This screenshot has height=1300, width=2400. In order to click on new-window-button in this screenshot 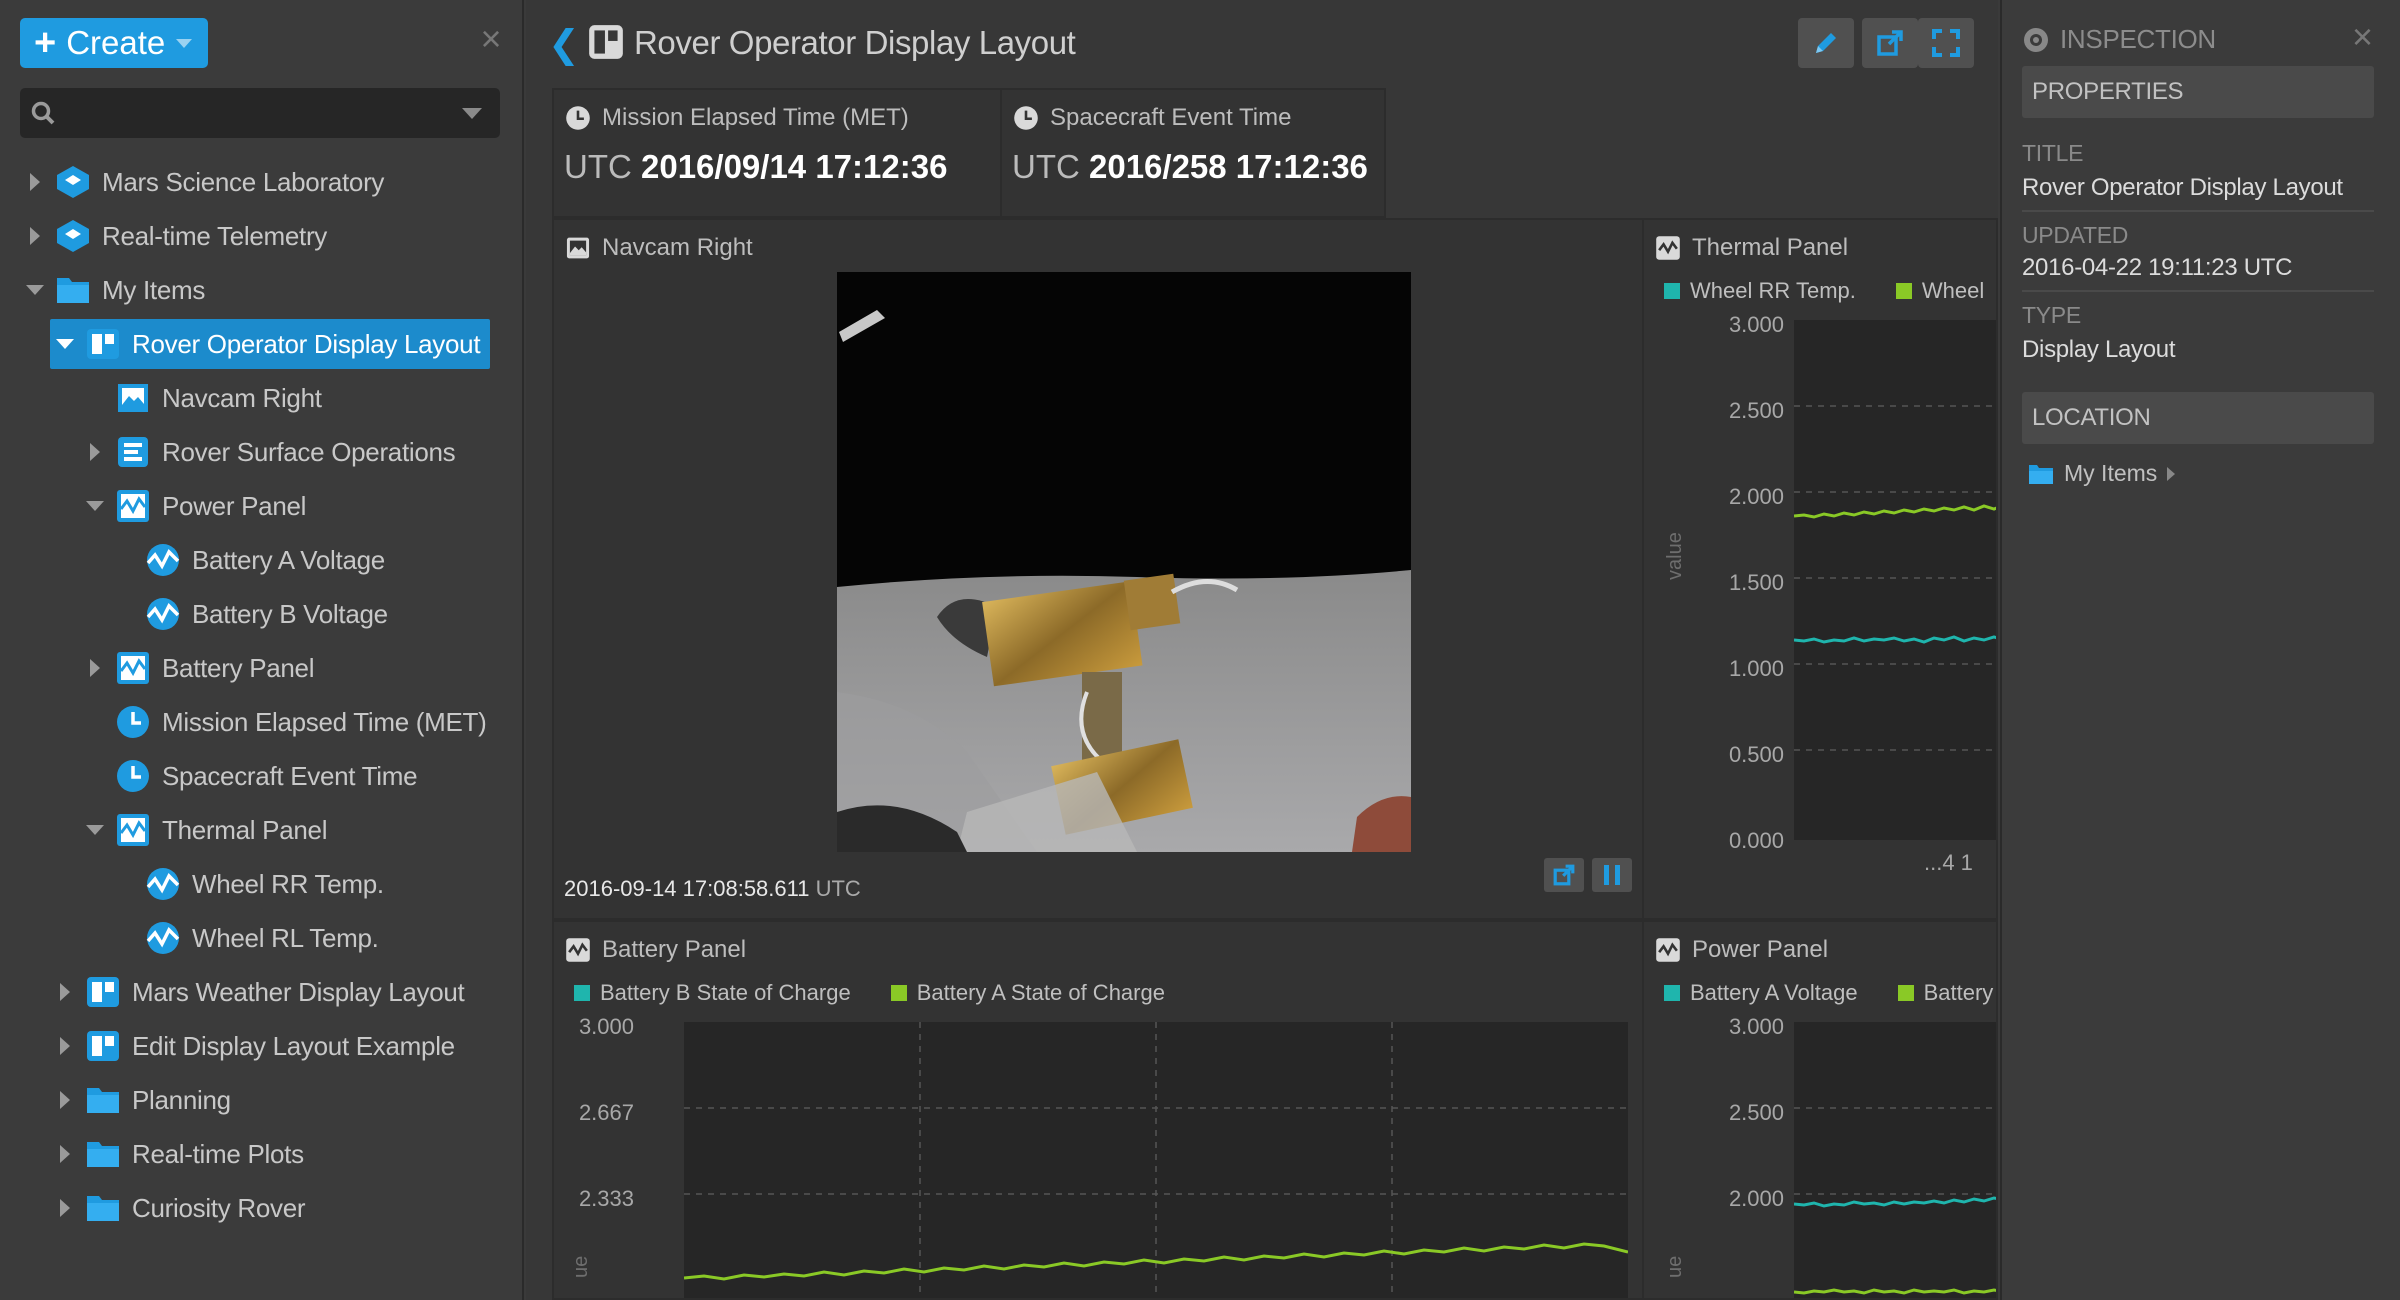, I will do `click(1890, 43)`.